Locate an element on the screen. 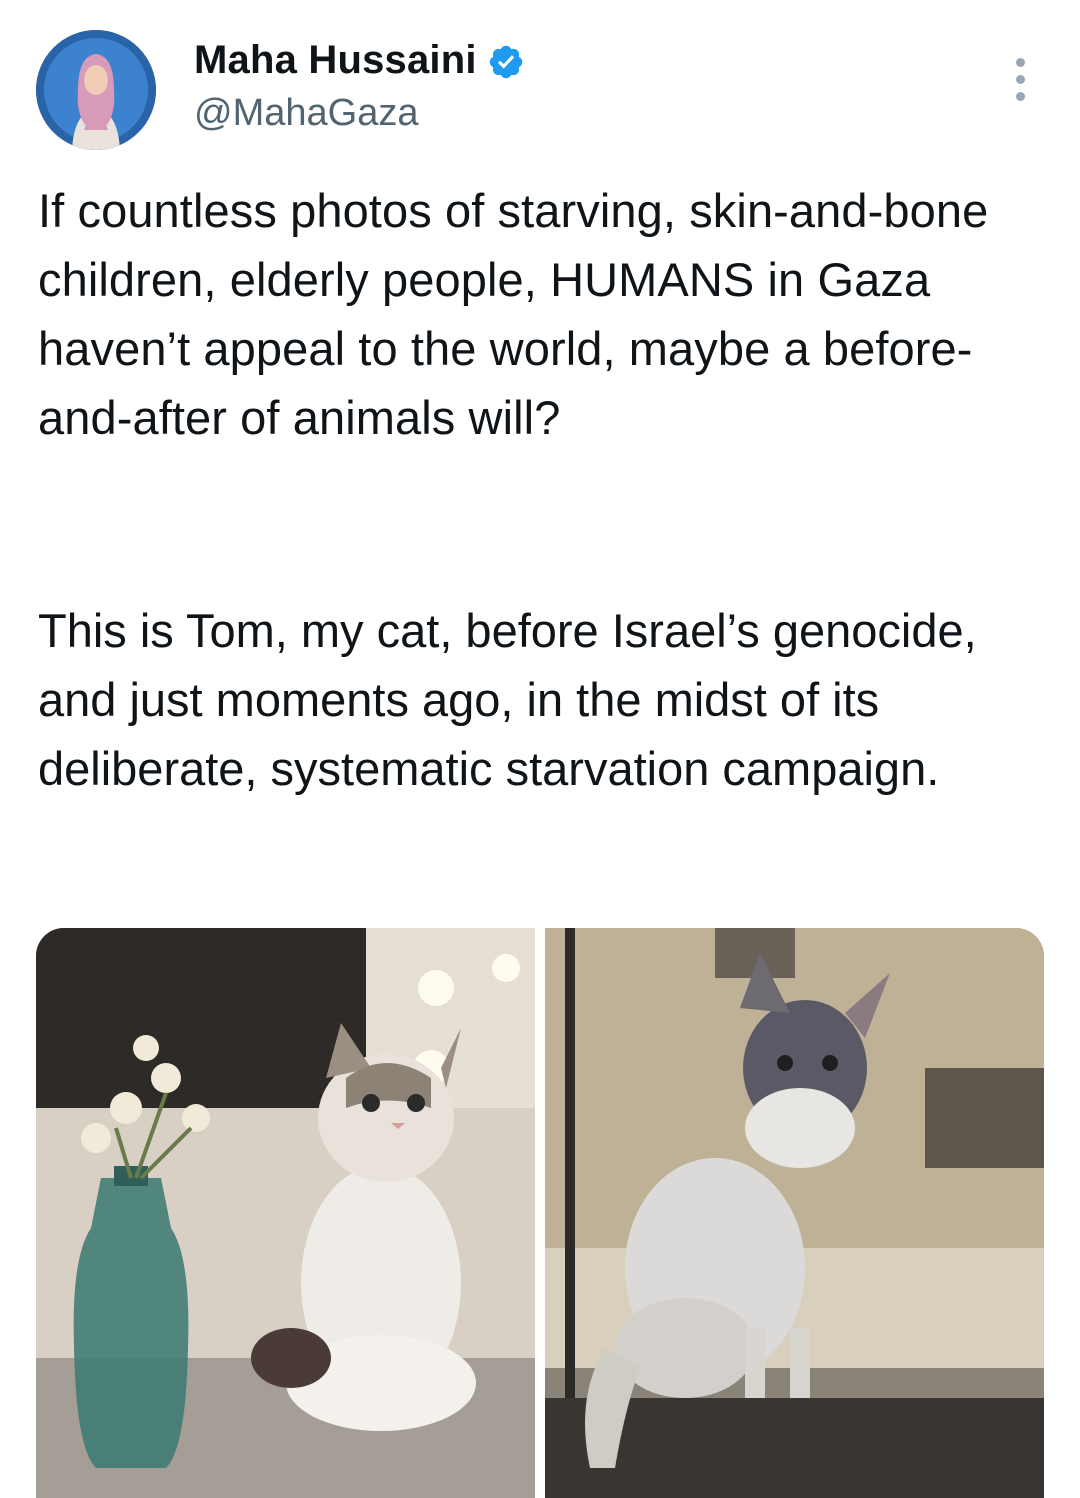 The width and height of the screenshot is (1080, 1498). verified-badge-icon is located at coordinates (506, 62).